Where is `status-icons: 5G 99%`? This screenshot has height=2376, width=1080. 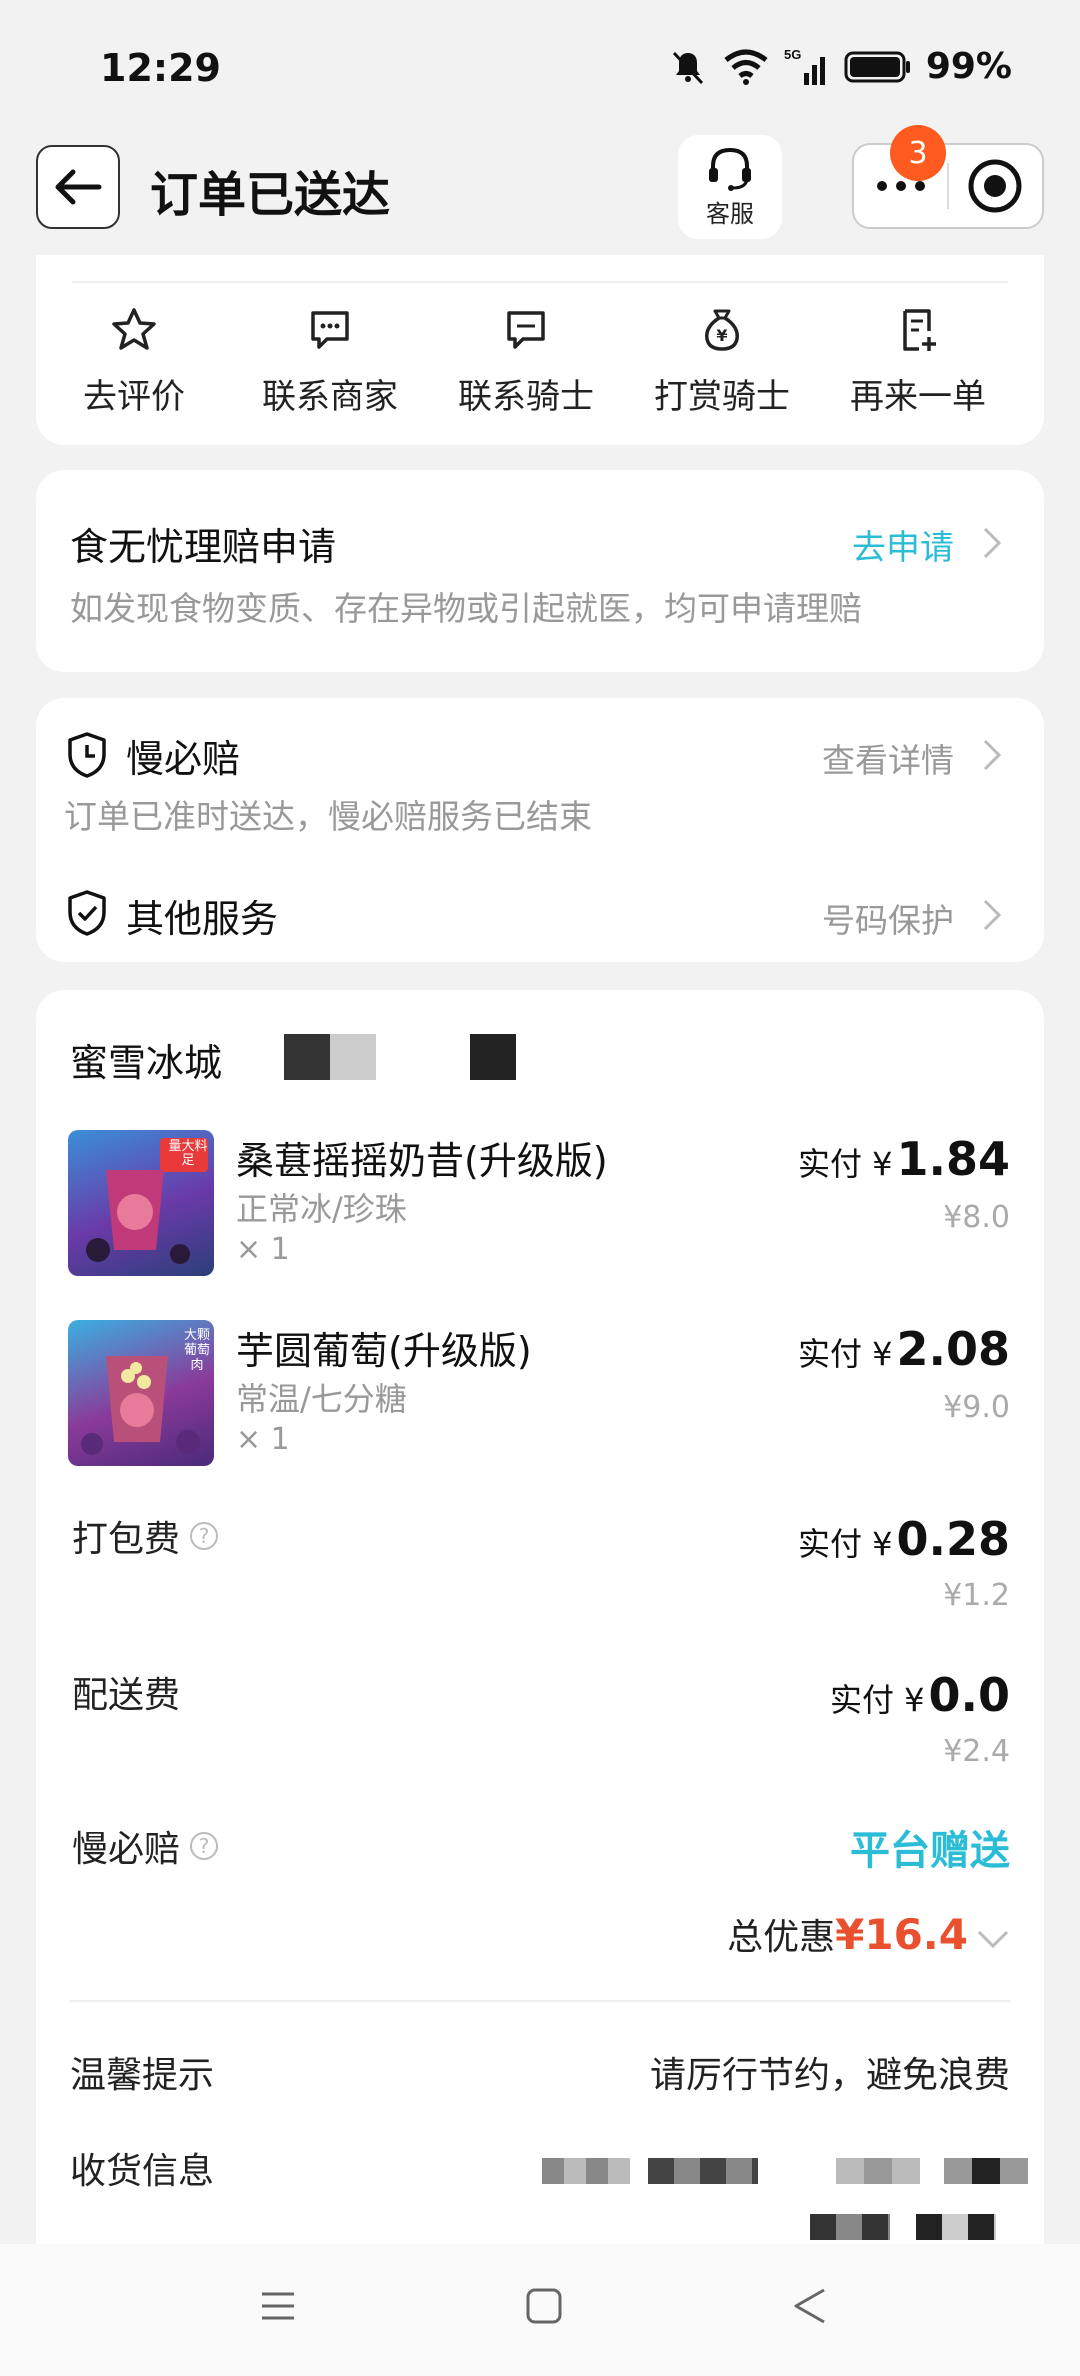
status-icons: 5G 99% is located at coordinates (840, 66).